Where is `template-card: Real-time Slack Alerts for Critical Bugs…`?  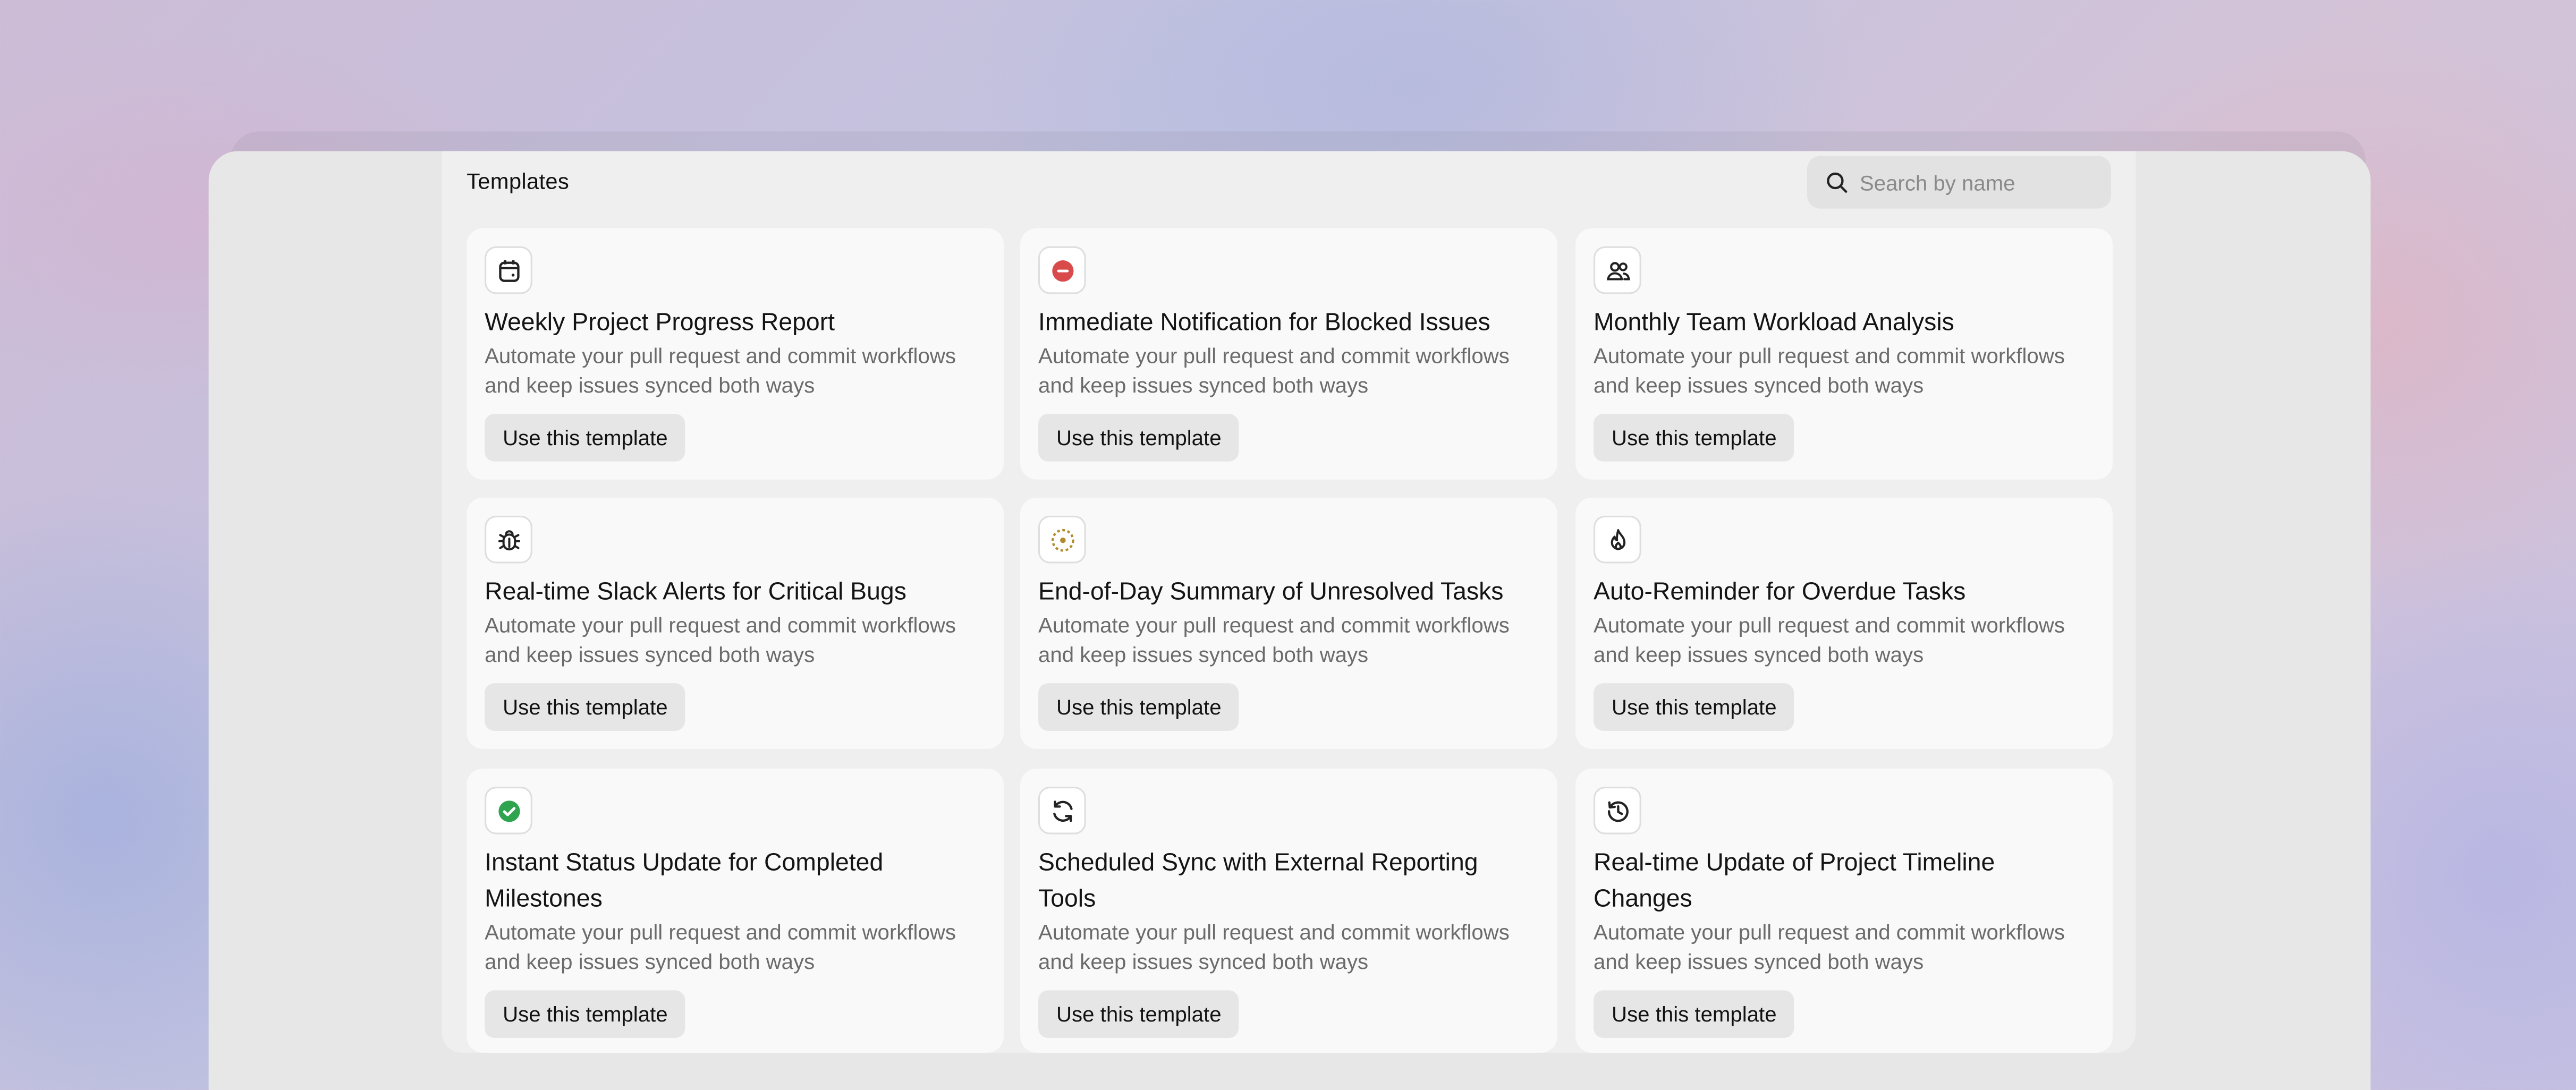
template-card: Real-time Slack Alerts for Critical Bugs… is located at coordinates (736, 623).